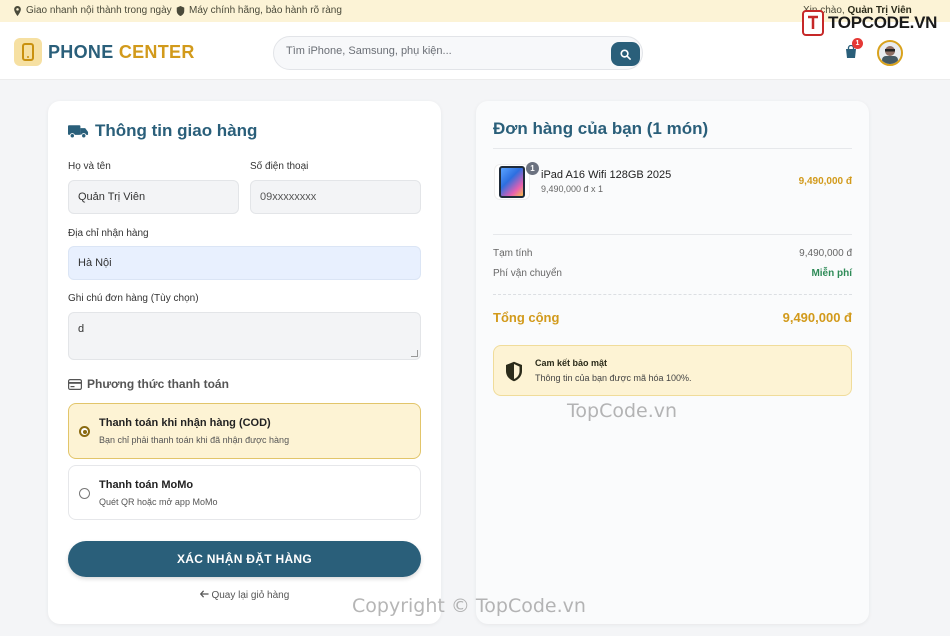 Image resolution: width=950 pixels, height=636 pixels. I want to click on note-textarea: d, so click(244, 336).